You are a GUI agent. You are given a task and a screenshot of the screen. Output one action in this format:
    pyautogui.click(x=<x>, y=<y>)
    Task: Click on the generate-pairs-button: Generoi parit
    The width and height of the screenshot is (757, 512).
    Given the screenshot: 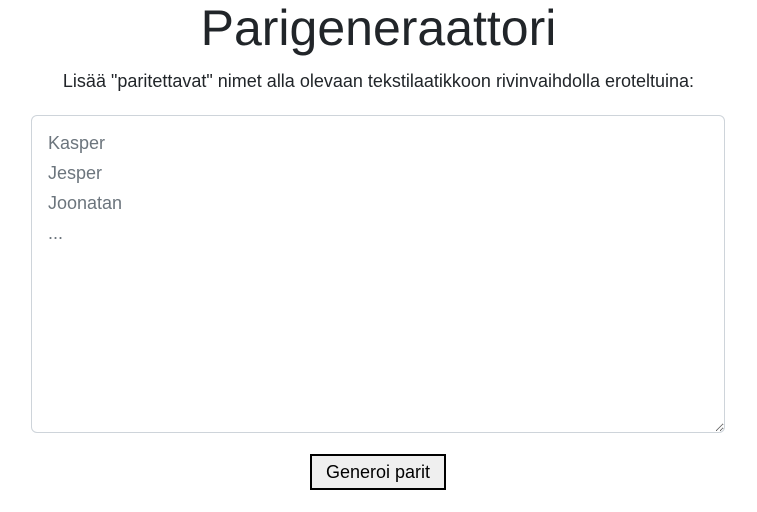 What is the action you would take?
    pyautogui.click(x=378, y=472)
    